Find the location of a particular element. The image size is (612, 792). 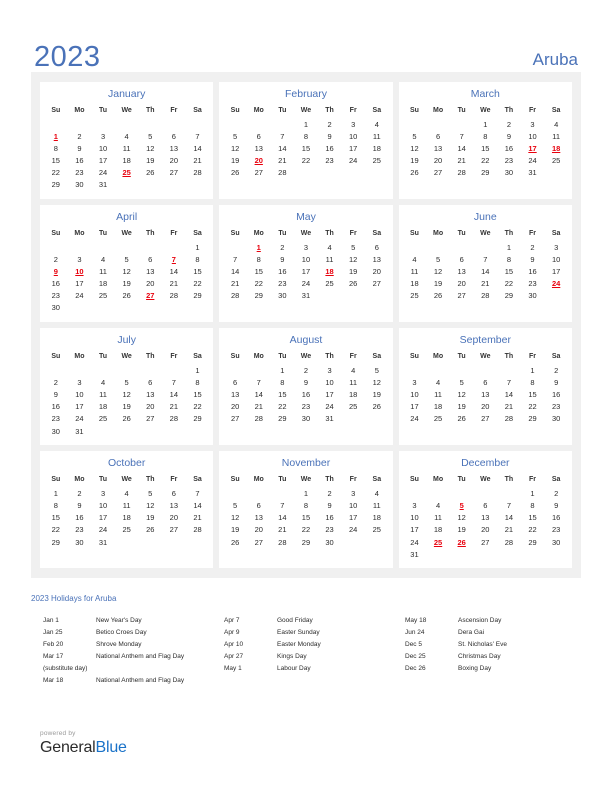

day-cell: 1 is located at coordinates (306, 124).